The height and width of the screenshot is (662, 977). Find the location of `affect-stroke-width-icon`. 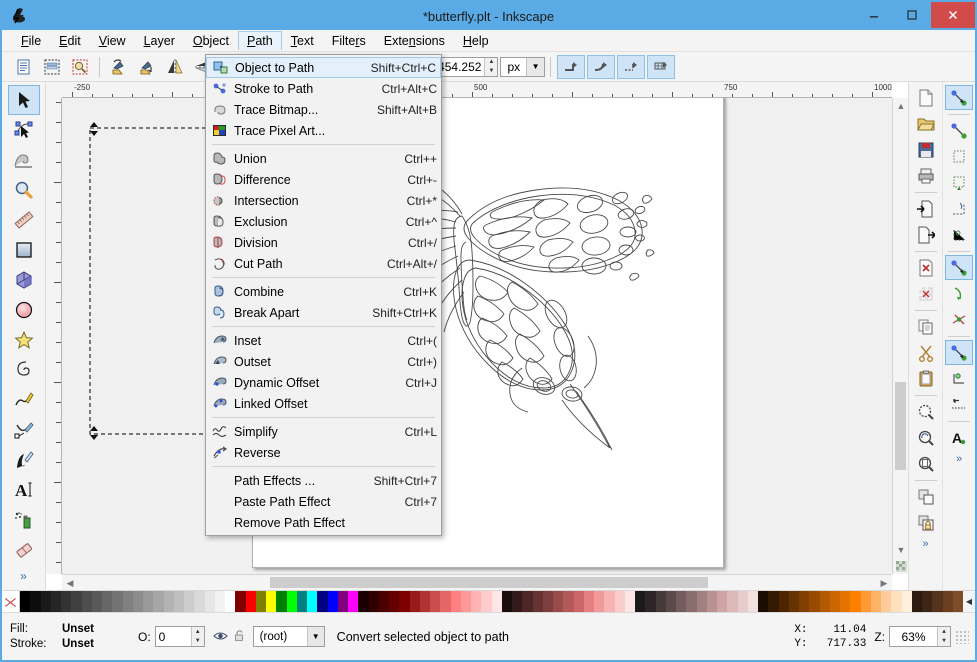

affect-stroke-width-icon is located at coordinates (571, 66).